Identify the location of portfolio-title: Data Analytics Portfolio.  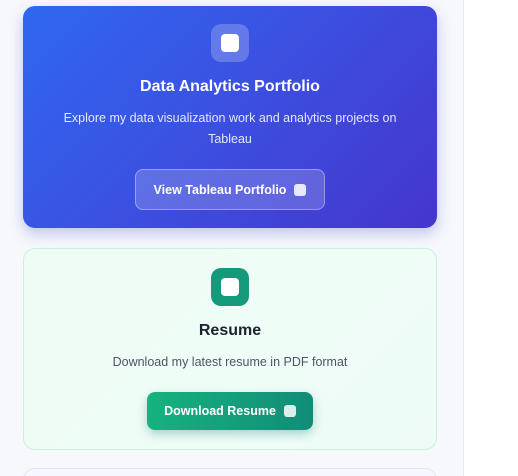
(230, 86).